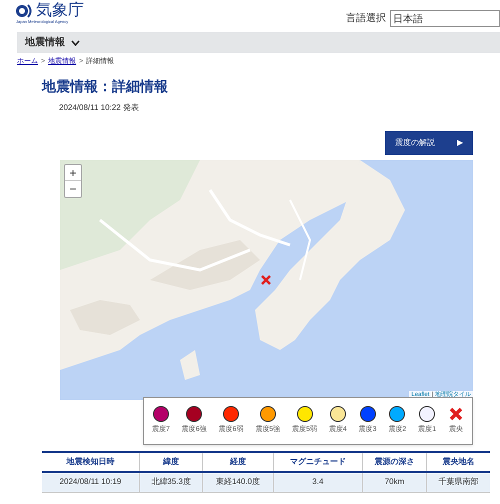 The height and width of the screenshot is (504, 500). What do you see at coordinates (75, 43) in the screenshot?
I see `chevron-down-icon` at bounding box center [75, 43].